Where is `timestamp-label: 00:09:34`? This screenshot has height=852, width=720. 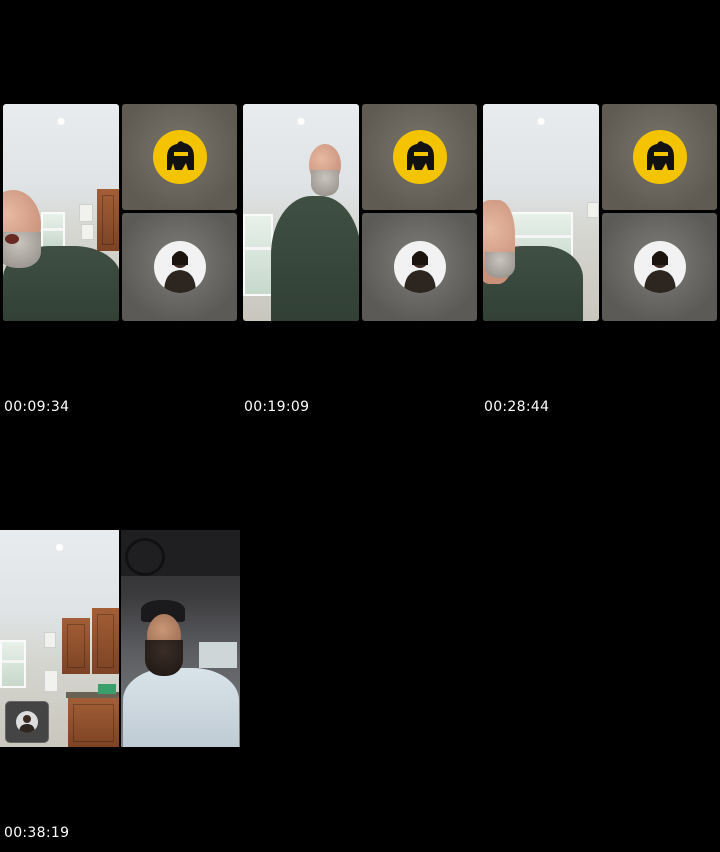 timestamp-label: 00:09:34 is located at coordinates (37, 407).